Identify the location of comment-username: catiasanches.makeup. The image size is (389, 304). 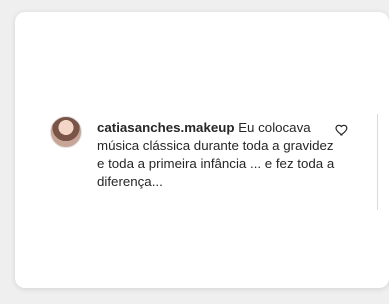
(165, 127).